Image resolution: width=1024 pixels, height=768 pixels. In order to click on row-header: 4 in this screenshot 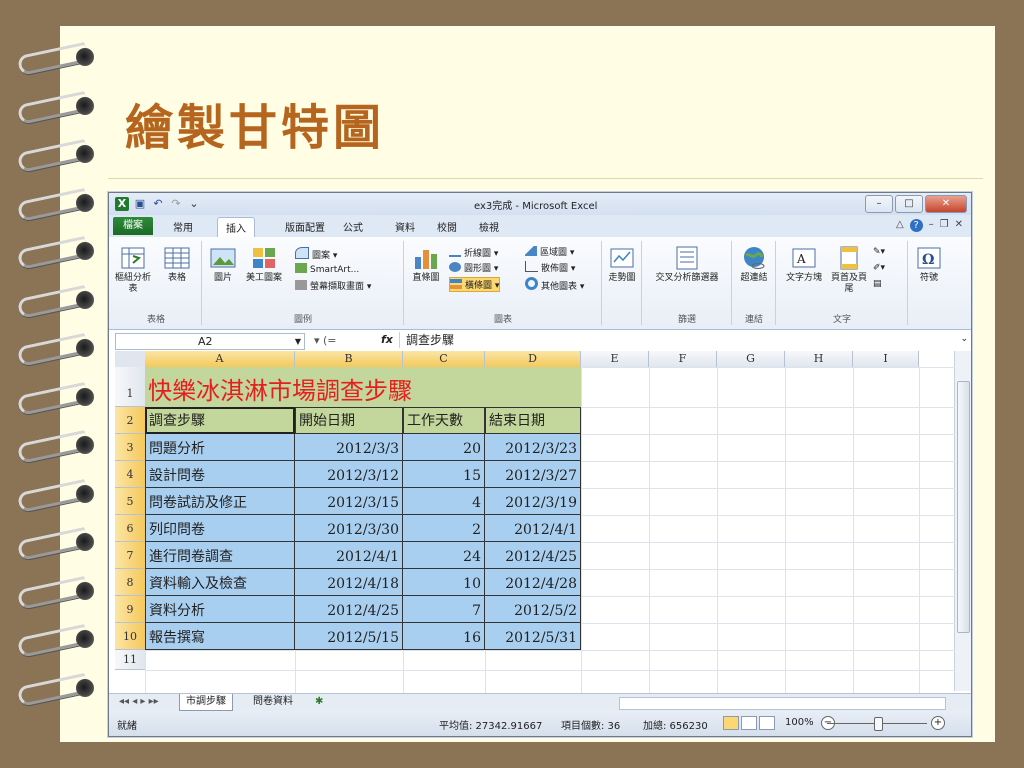, I will do `click(130, 474)`.